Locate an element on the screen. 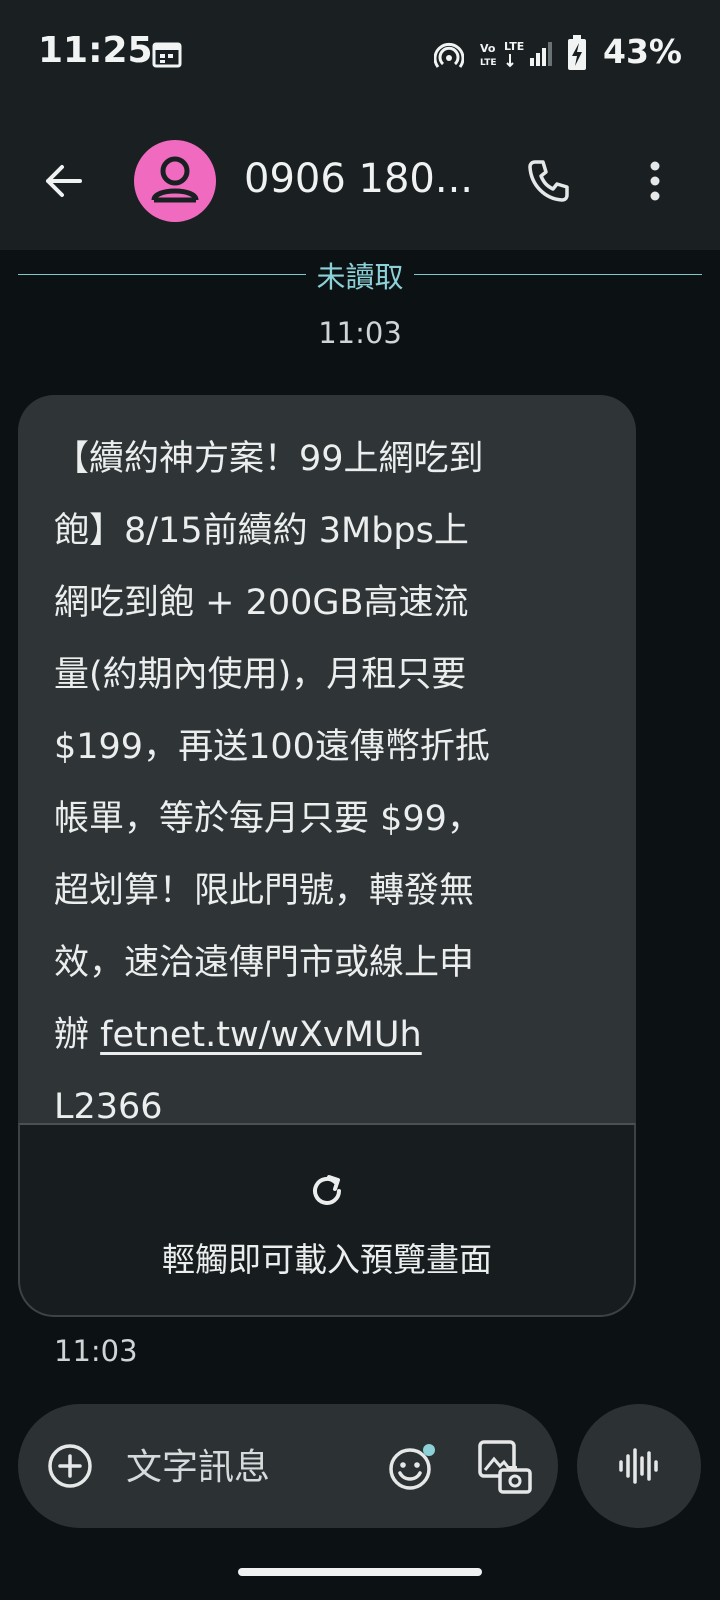 The height and width of the screenshot is (1600, 720). message-code: L2366 is located at coordinates (108, 1107).